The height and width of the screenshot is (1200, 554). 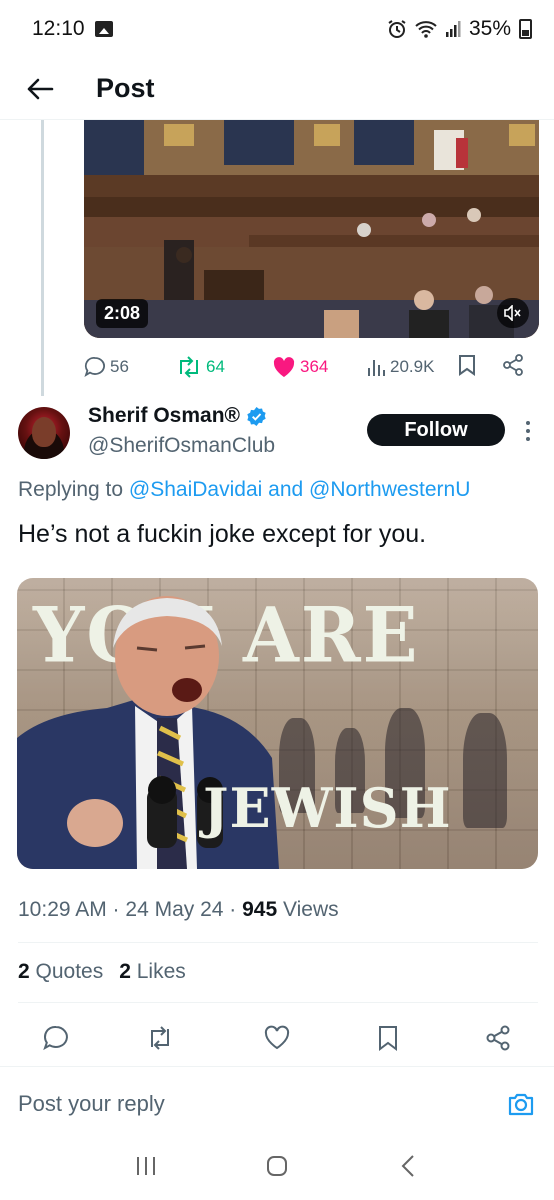 I want to click on speaker-muted-icon, so click(x=512, y=313).